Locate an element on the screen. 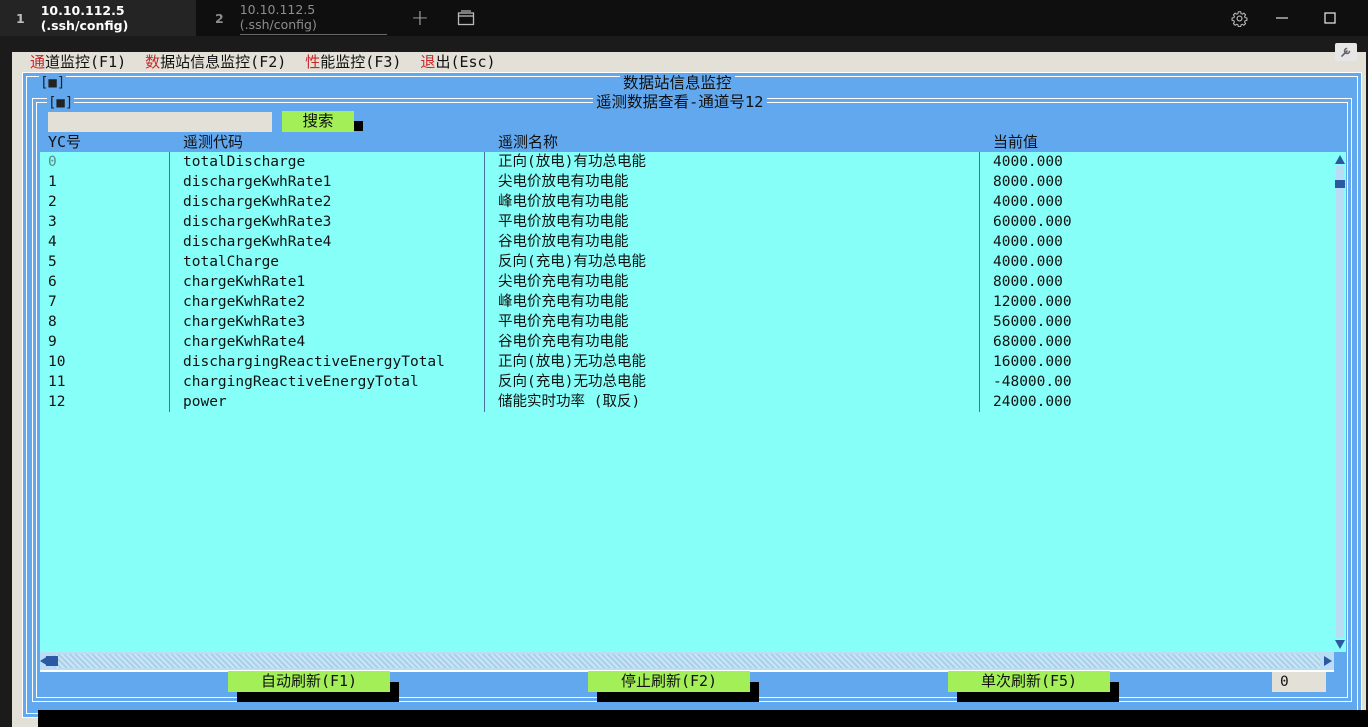 The height and width of the screenshot is (727, 1368). cell-code: dischargingReactiveEnergyTotal is located at coordinates (314, 362).